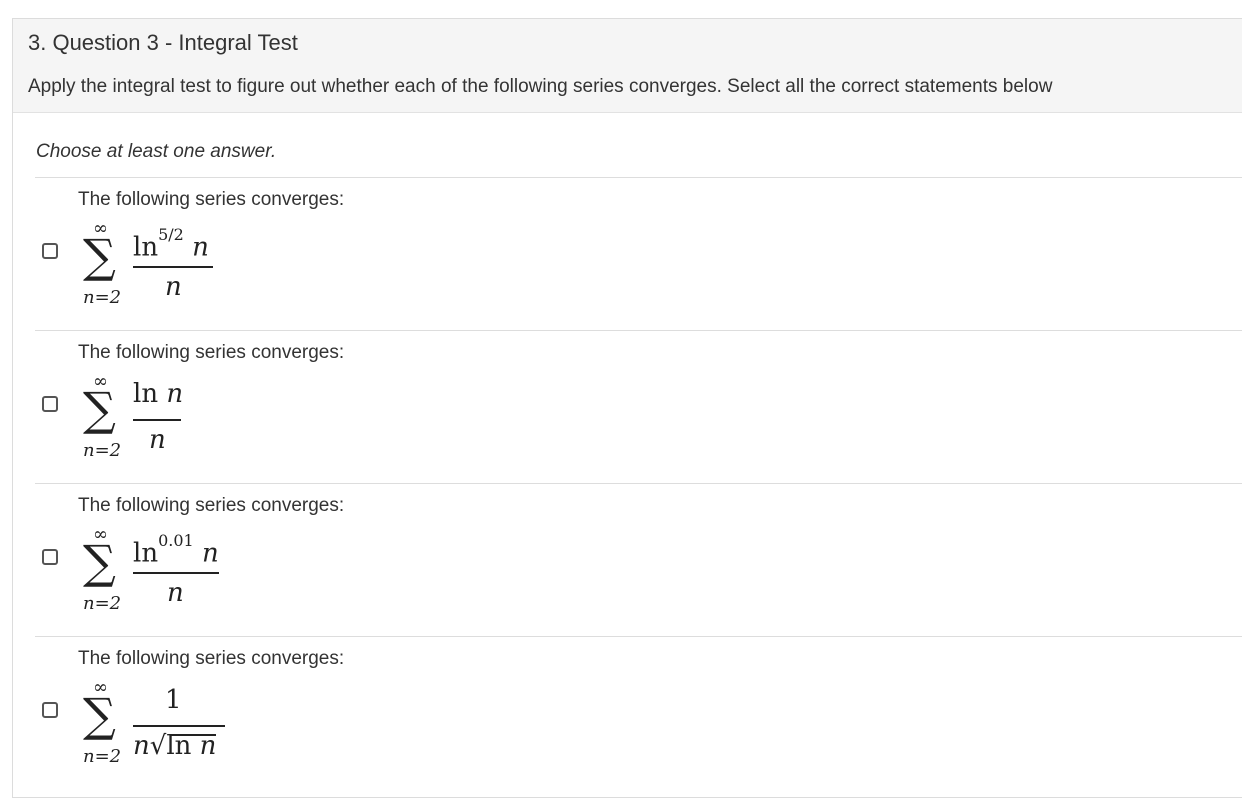 This screenshot has height=798, width=1242. Describe the element at coordinates (163, 42) in the screenshot. I see `question-title: 3. Question 3 - Integral Test` at that location.